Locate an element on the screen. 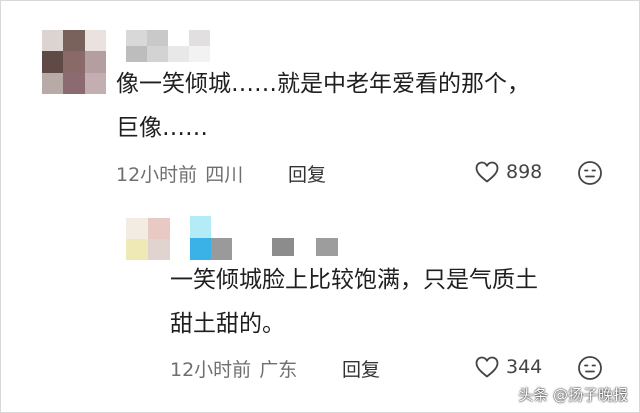 This screenshot has width=640, height=413. like-count: 898 is located at coordinates (524, 172).